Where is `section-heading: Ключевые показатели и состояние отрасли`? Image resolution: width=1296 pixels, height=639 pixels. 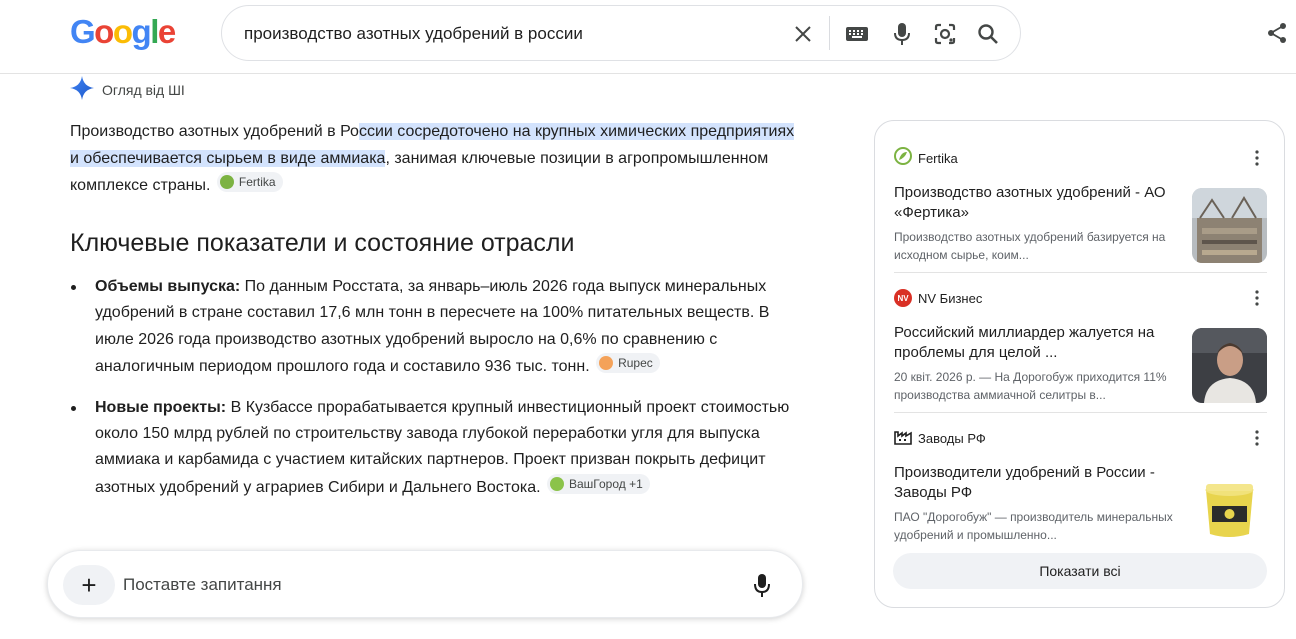
section-heading: Ключевые показатели и состояние отрасли is located at coordinates (322, 243).